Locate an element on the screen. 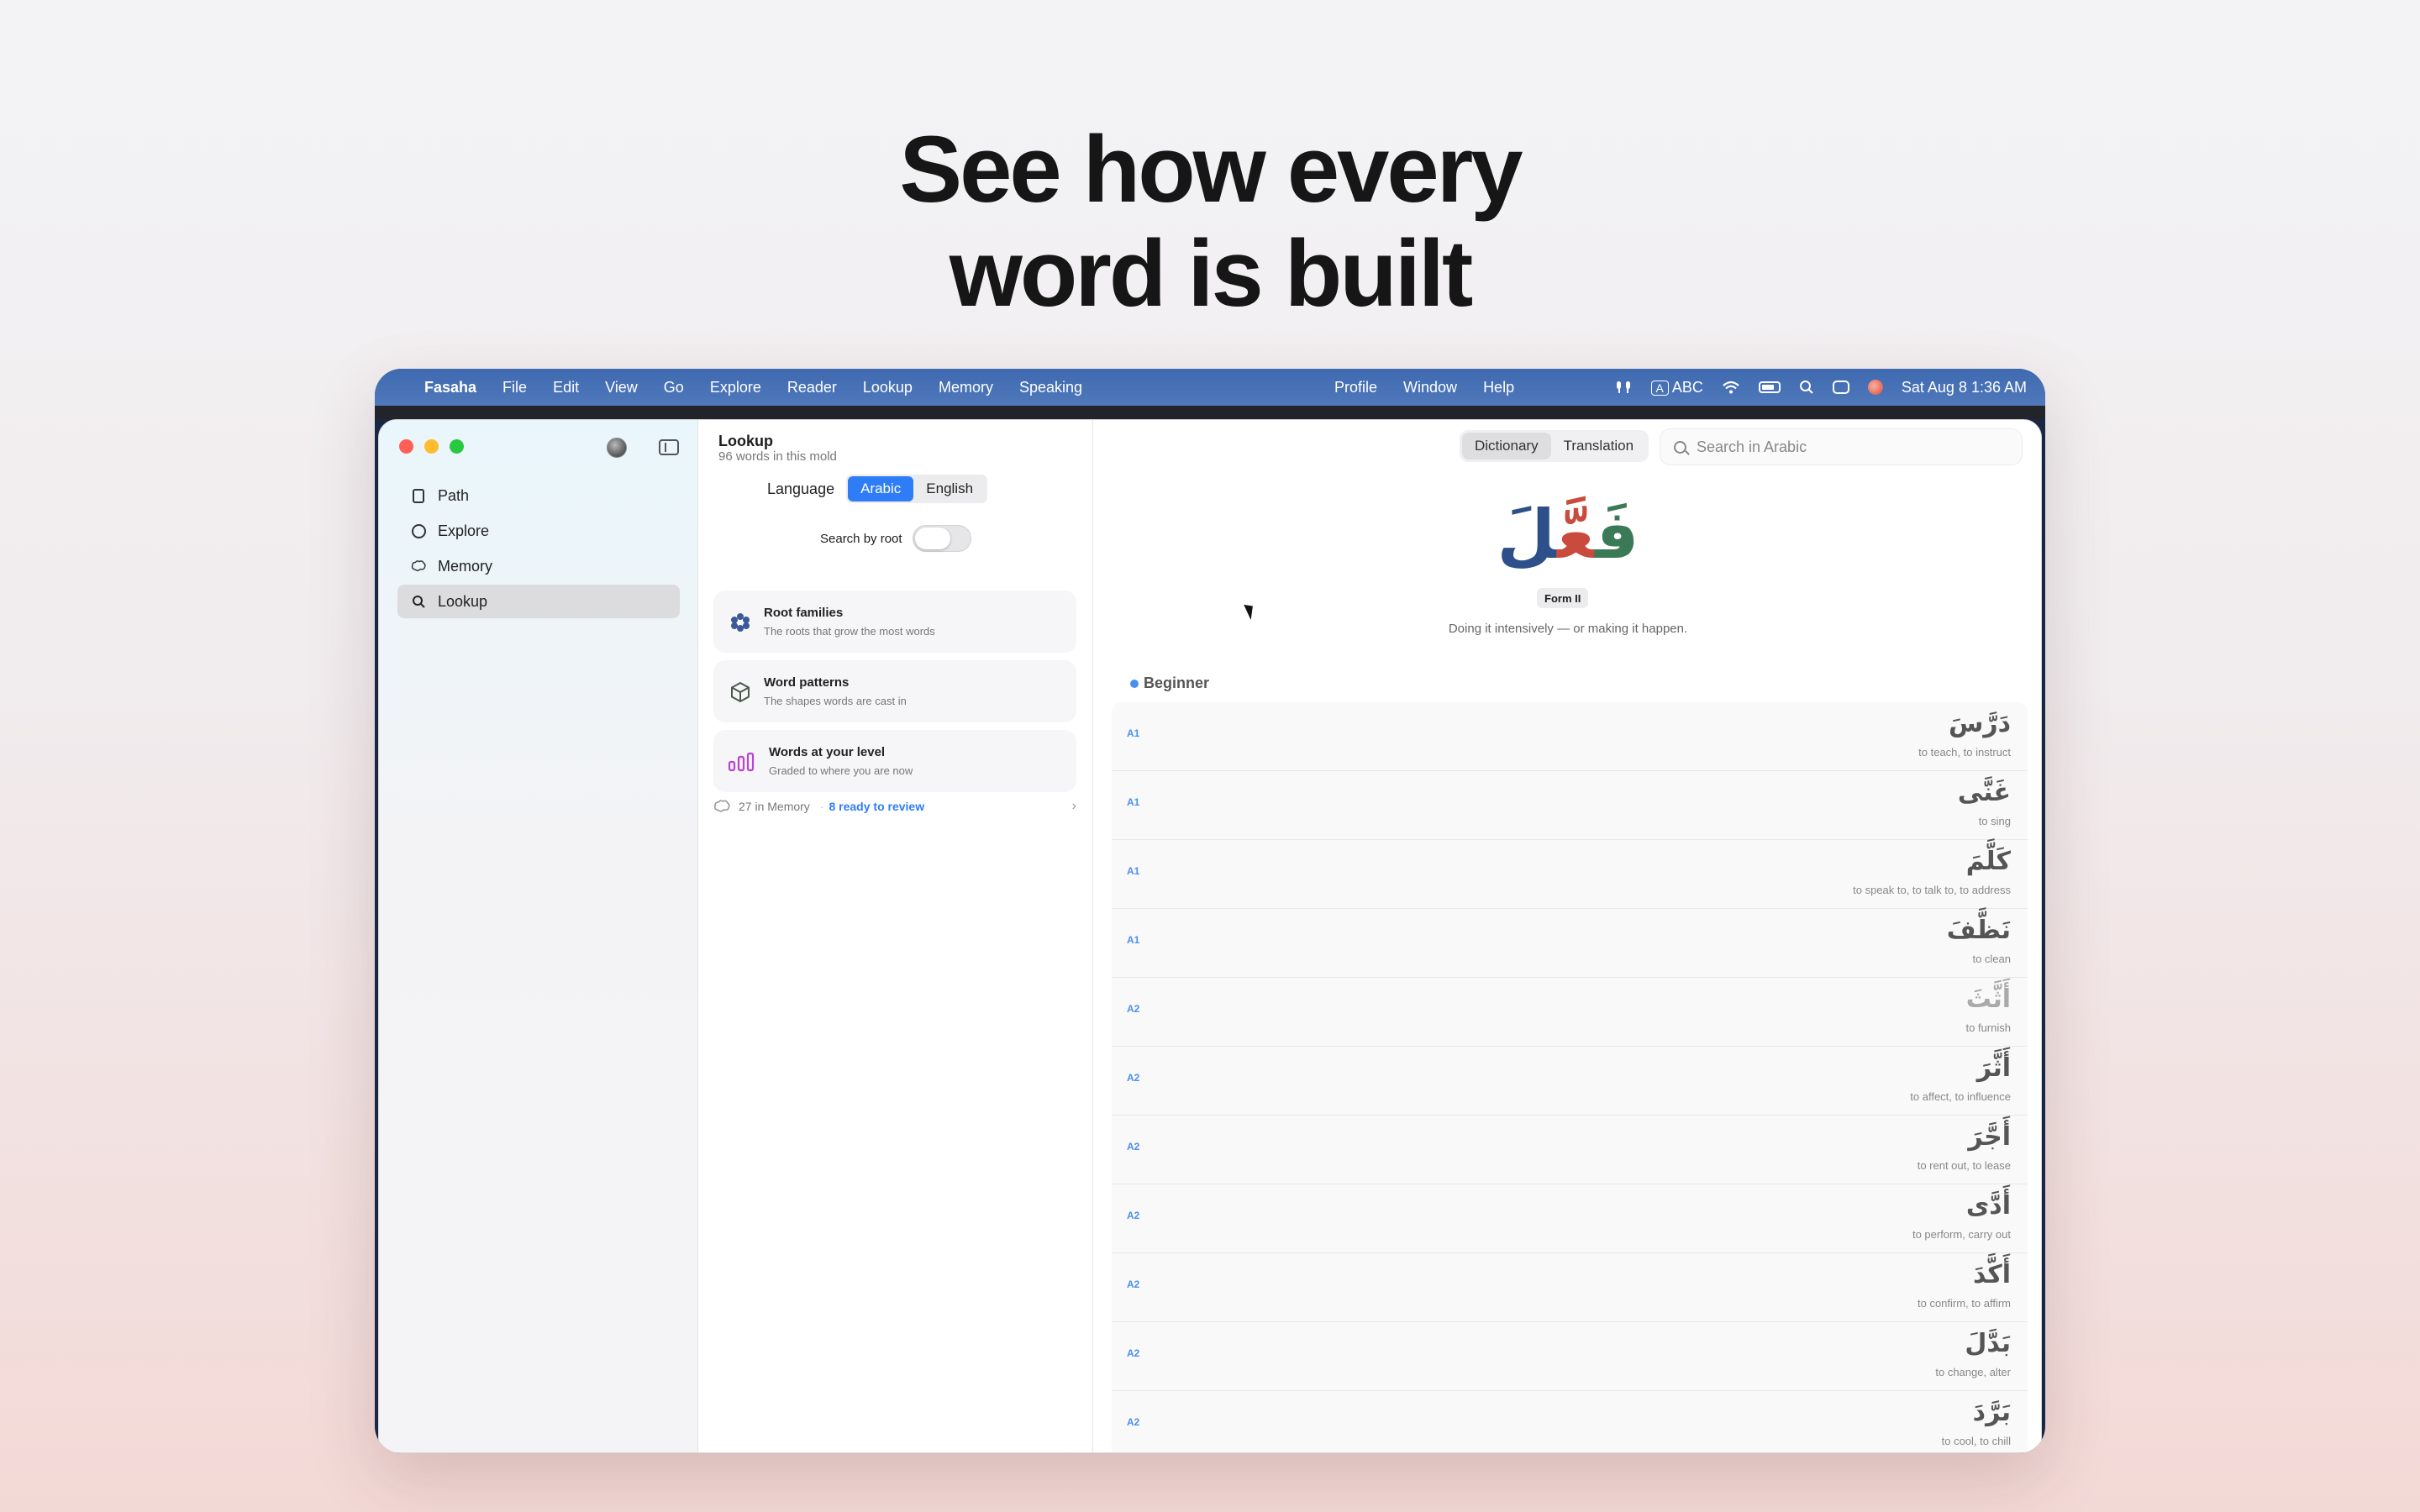 The image size is (2420, 1512). root-letter-ain: عَّ is located at coordinates (1576, 535).